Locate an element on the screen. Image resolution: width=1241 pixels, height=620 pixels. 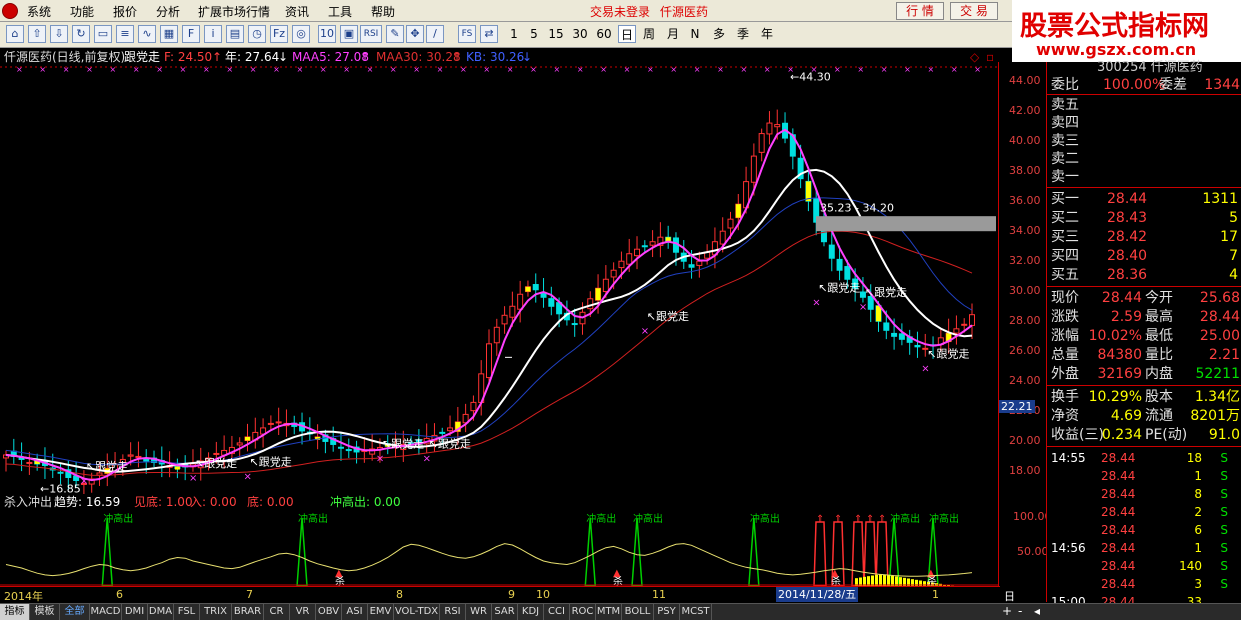
sell-level-label: 卖二 is located at coordinates (1065, 159).